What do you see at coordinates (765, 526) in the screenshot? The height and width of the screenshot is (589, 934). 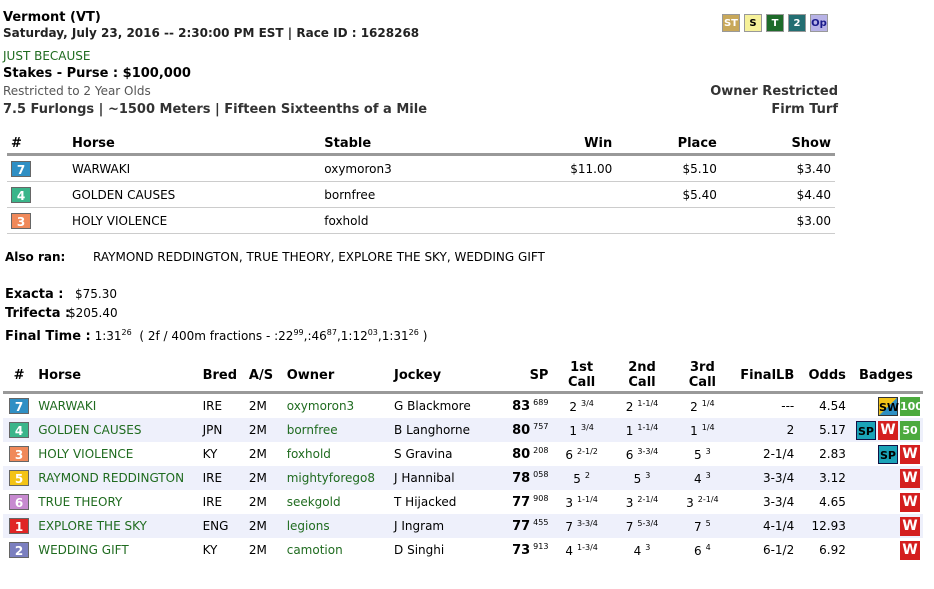 I see `final-lengths-behind: 4-1/4` at bounding box center [765, 526].